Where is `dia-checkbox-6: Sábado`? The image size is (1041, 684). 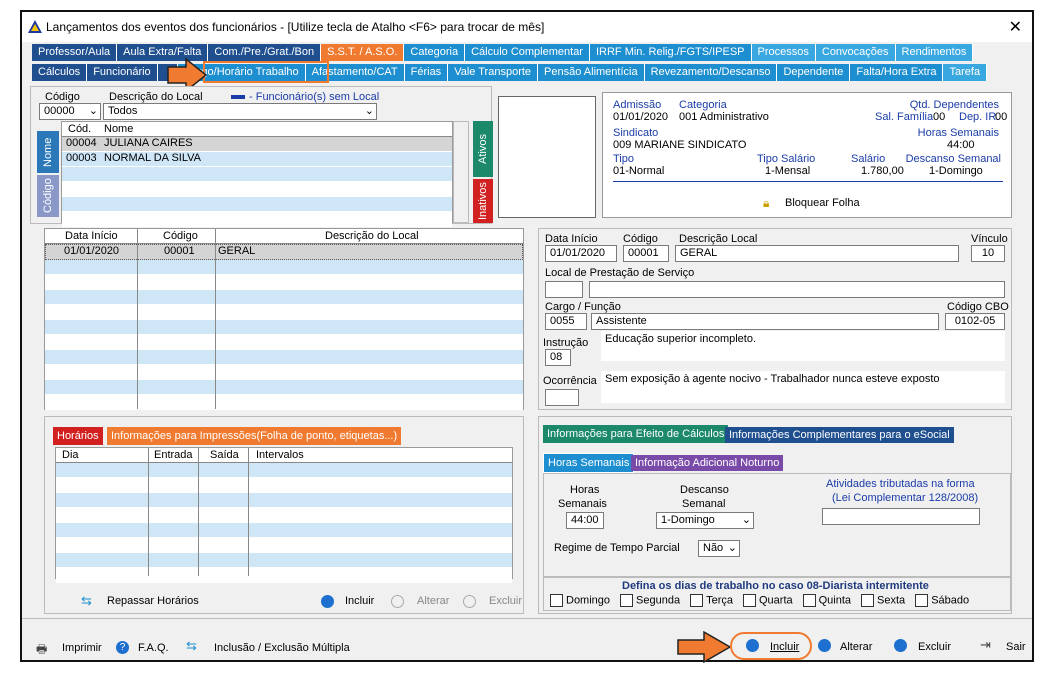 dia-checkbox-6: Sábado is located at coordinates (942, 600).